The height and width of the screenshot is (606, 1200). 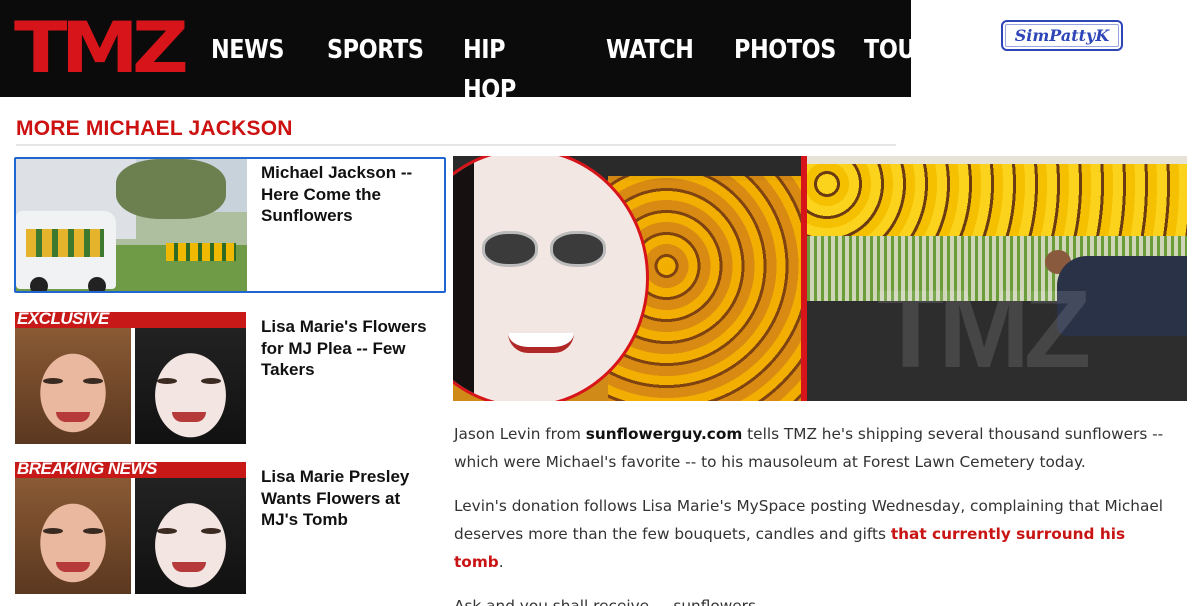 I want to click on story-thumbnail-faces: EXCLUSIVE, so click(x=130, y=378).